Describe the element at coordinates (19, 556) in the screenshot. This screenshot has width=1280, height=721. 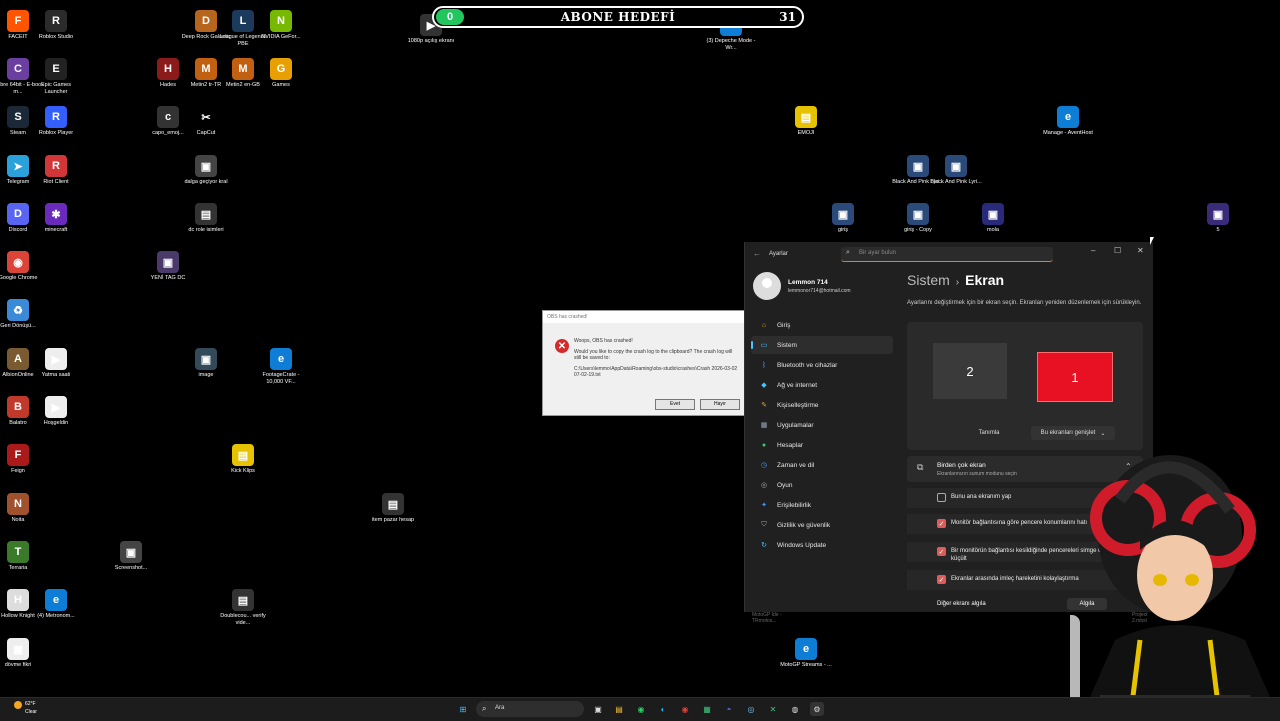
I see `desktop-icon: T Terraria` at that location.